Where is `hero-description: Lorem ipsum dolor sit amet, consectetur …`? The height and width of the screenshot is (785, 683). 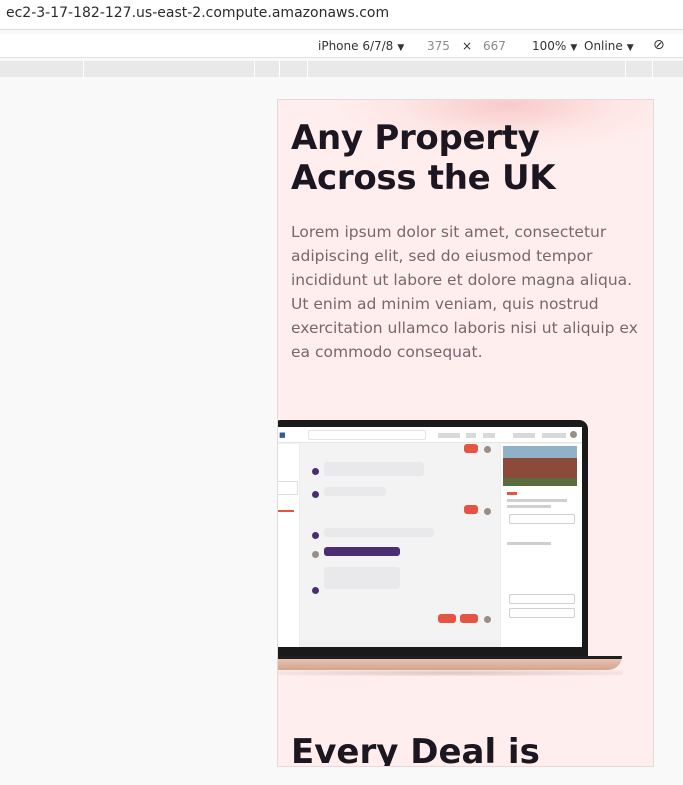
hero-description: Lorem ipsum dolor sit amet, consectetur … is located at coordinates (464, 292).